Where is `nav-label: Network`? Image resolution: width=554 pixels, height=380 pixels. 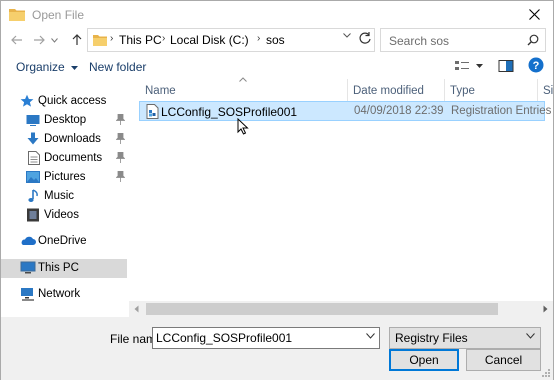
nav-label: Network is located at coordinates (59, 294).